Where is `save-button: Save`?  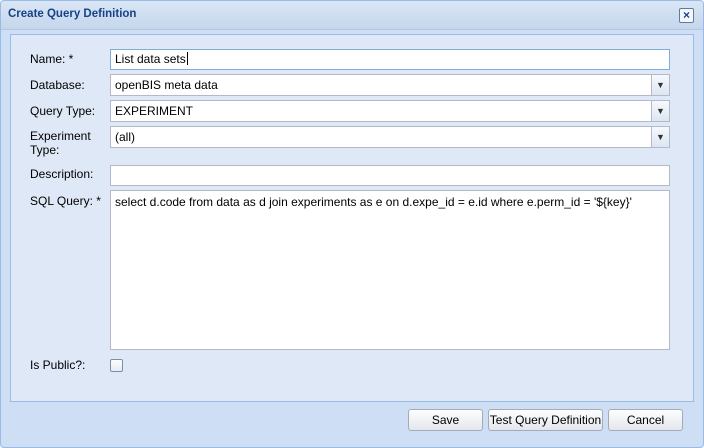
save-button: Save is located at coordinates (445, 420).